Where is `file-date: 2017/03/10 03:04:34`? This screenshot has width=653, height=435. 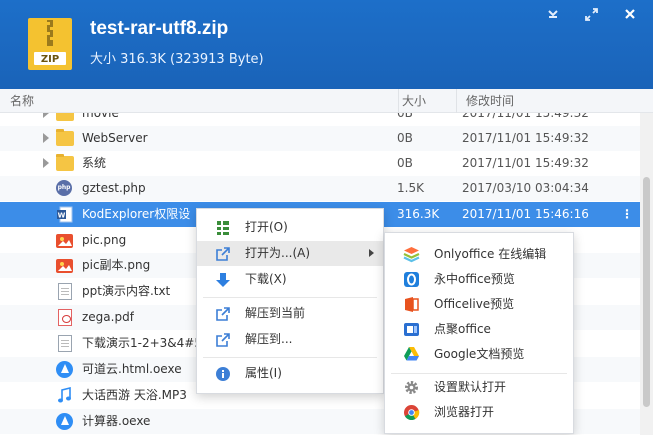
file-date: 2017/03/10 03:04:34 is located at coordinates (525, 188).